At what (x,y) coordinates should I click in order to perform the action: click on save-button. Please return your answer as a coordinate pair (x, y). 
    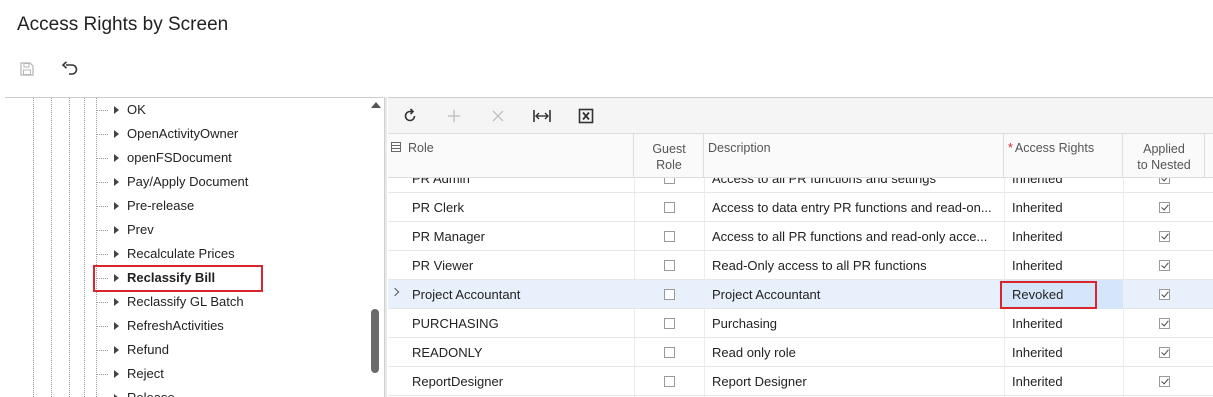
    Looking at the image, I should click on (27, 69).